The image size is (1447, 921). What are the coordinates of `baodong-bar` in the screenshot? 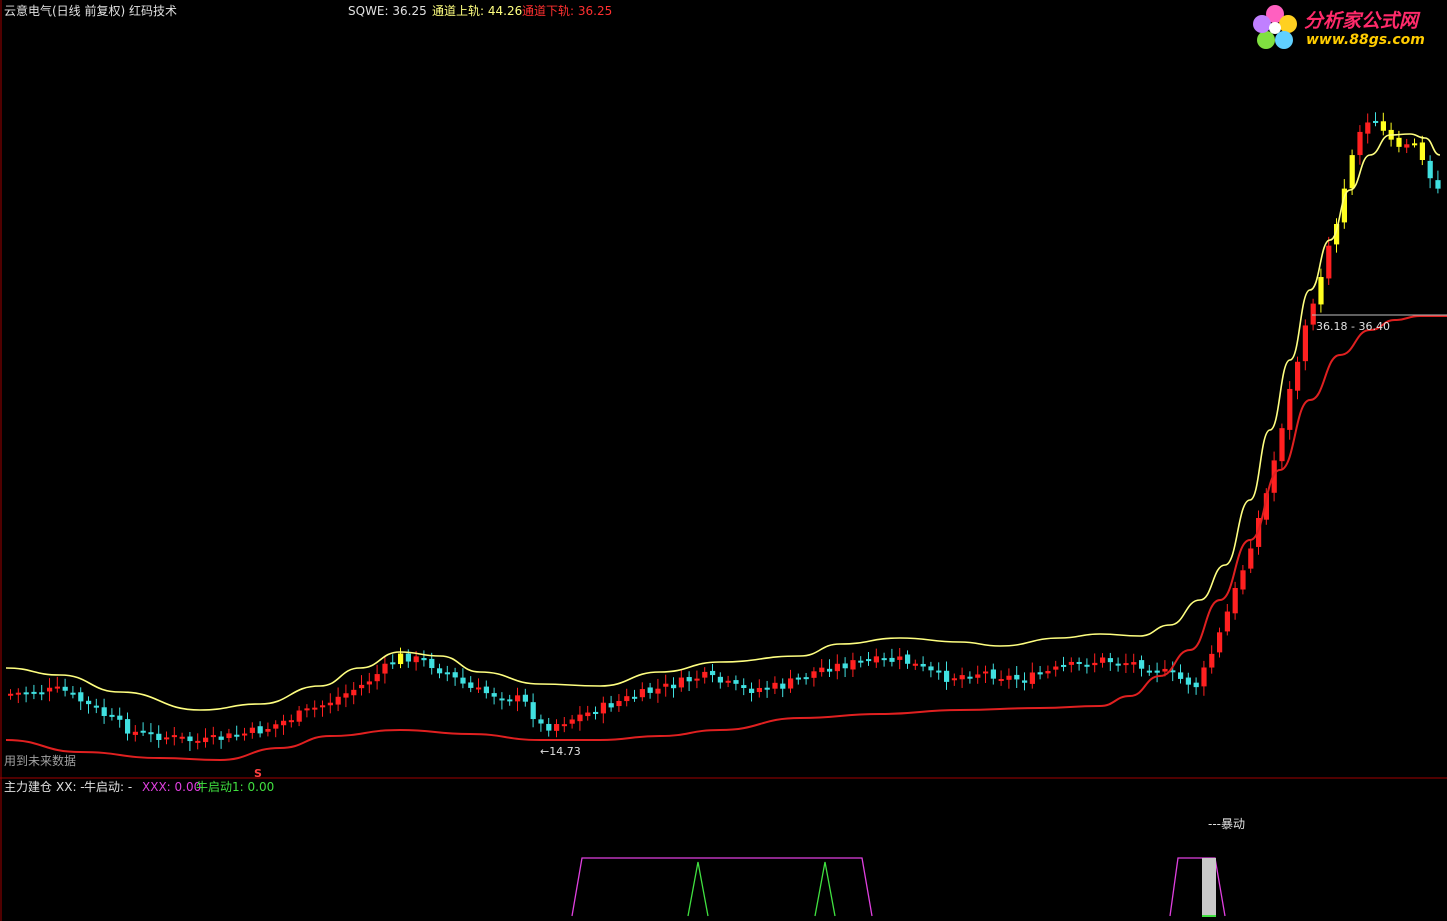 It's located at (1209, 887).